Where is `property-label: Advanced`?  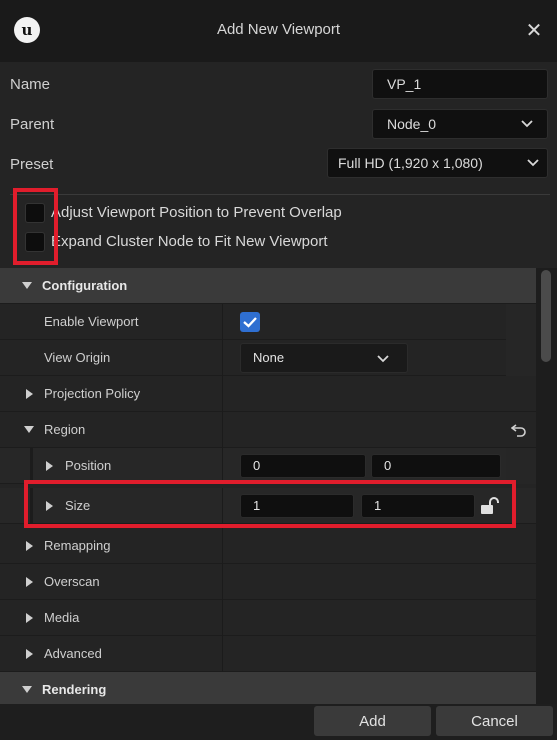 property-label: Advanced is located at coordinates (73, 653).